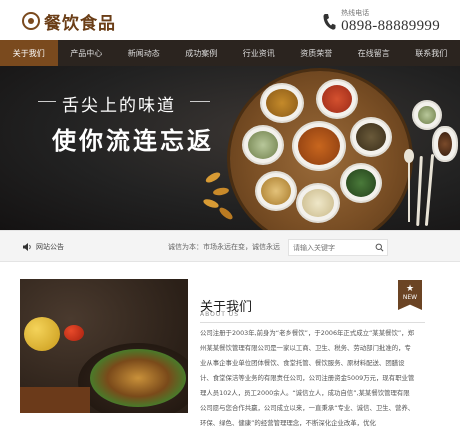  Describe the element at coordinates (317, 53) in the screenshot. I see `nav-item-honors: 资质荣誉` at that location.